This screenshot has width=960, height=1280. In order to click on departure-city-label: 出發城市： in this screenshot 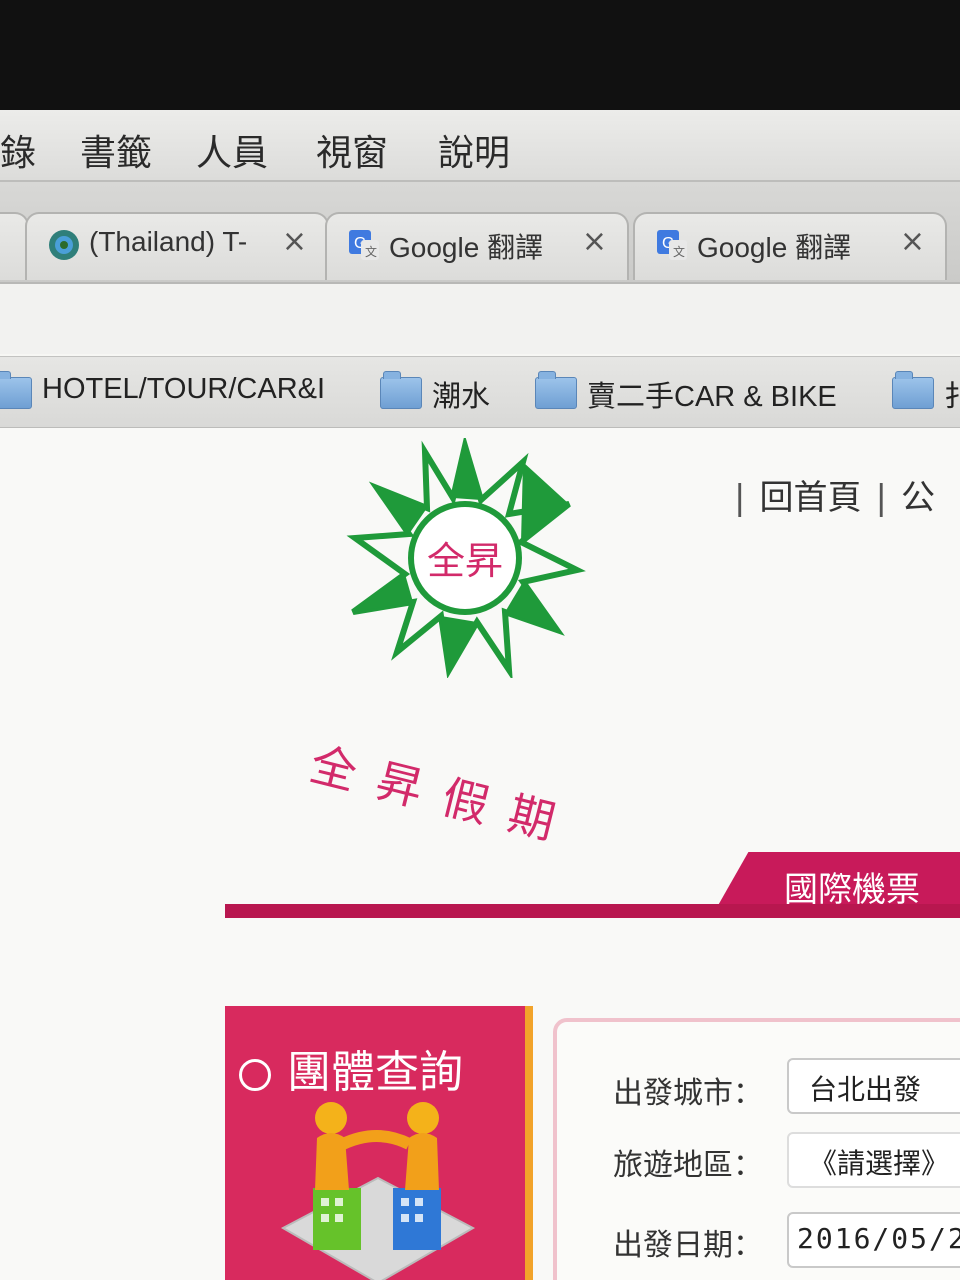, I will do `click(688, 1093)`.